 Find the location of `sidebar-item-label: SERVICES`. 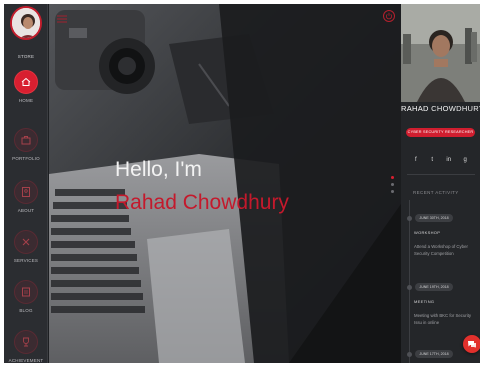

sidebar-item-label: SERVICES is located at coordinates (26, 260).